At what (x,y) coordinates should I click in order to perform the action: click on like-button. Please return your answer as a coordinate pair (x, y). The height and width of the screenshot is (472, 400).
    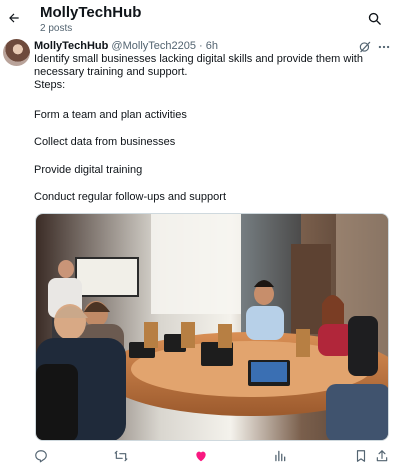
    Looking at the image, I should click on (201, 456).